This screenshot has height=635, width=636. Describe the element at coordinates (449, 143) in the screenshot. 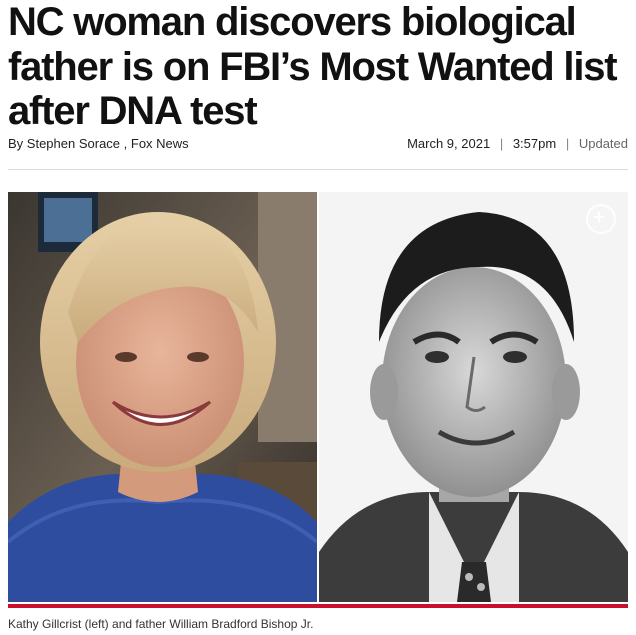

I see `publish-date: March 9, 2021` at that location.